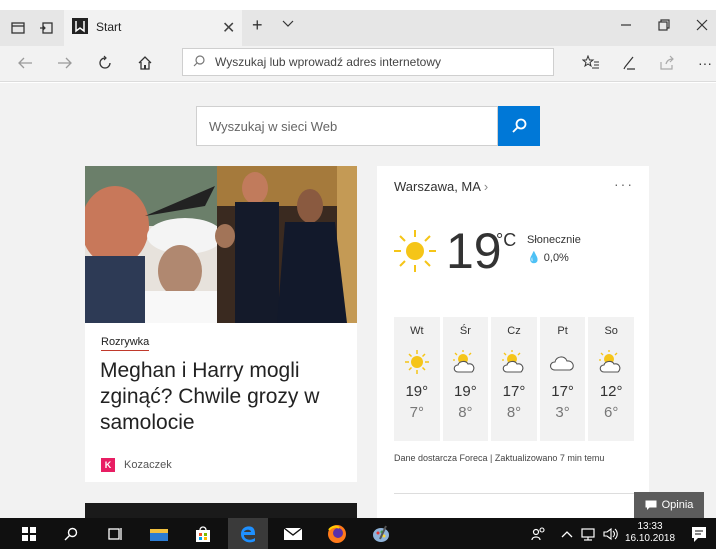  I want to click on task-view-icon, so click(115, 534).